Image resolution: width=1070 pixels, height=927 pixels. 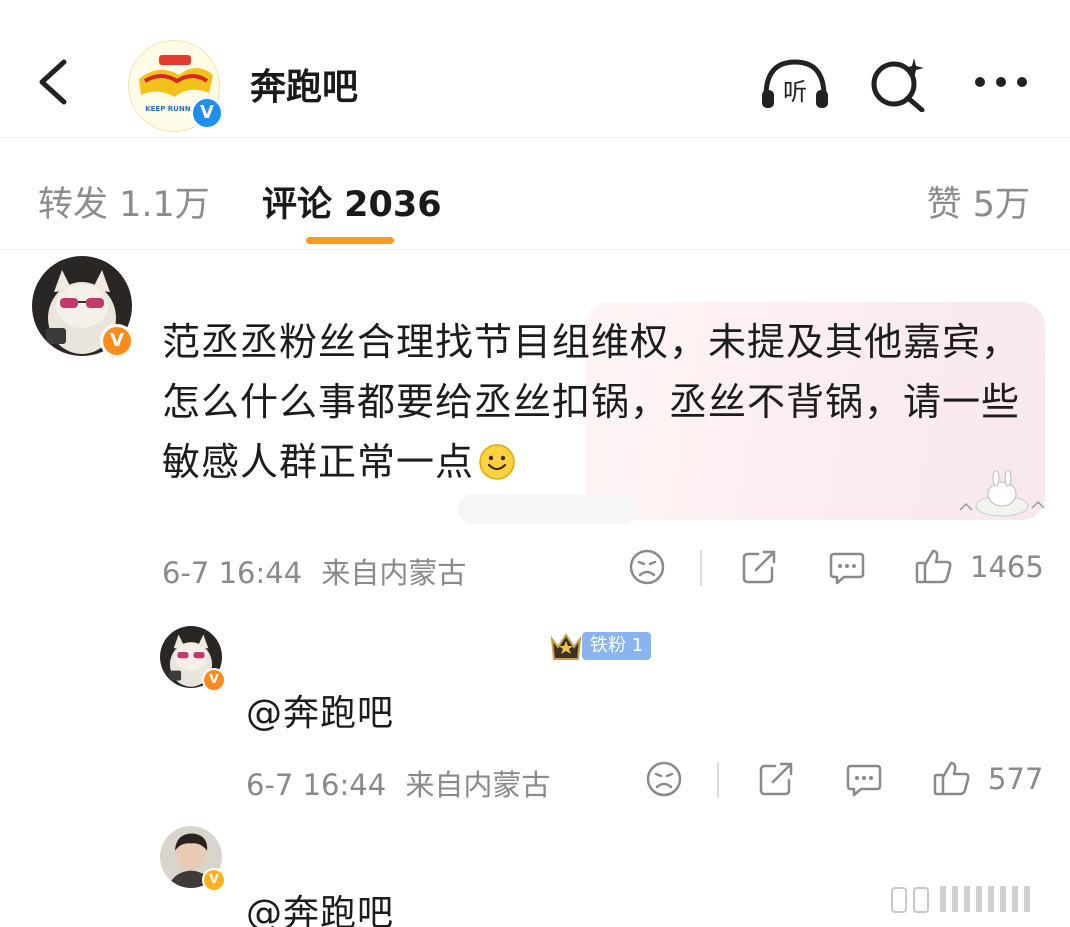 I want to click on ai-search-icon, so click(x=899, y=84).